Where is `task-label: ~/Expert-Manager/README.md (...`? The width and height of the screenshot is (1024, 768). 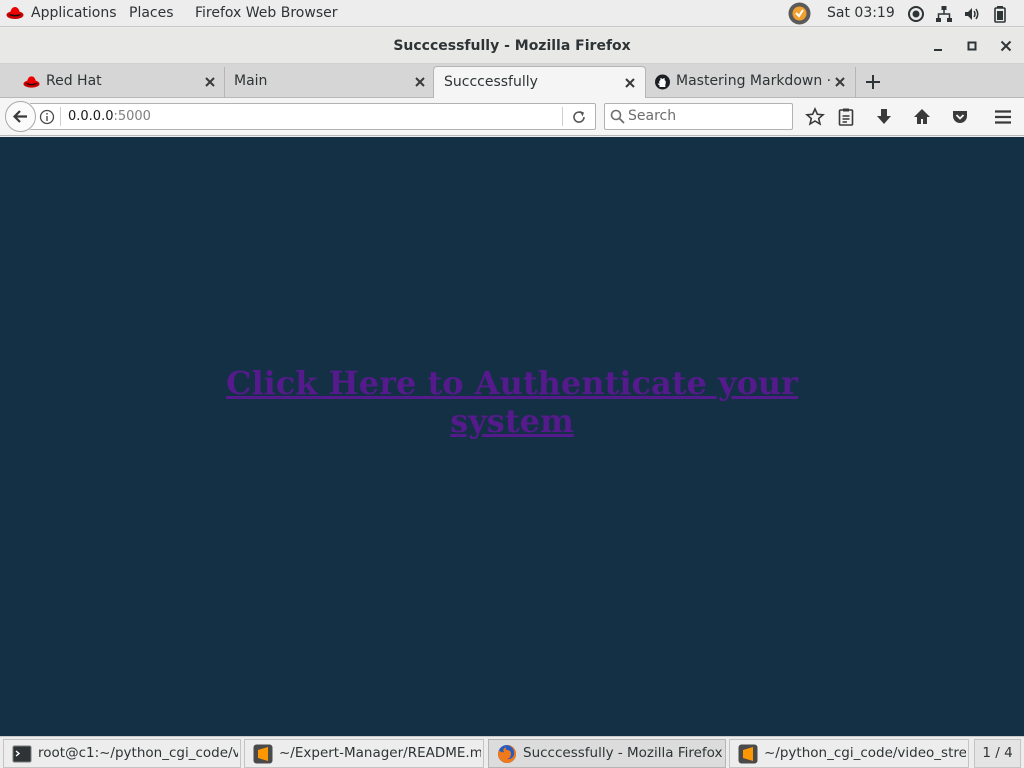
task-label: ~/Expert-Manager/README.md (... is located at coordinates (380, 753).